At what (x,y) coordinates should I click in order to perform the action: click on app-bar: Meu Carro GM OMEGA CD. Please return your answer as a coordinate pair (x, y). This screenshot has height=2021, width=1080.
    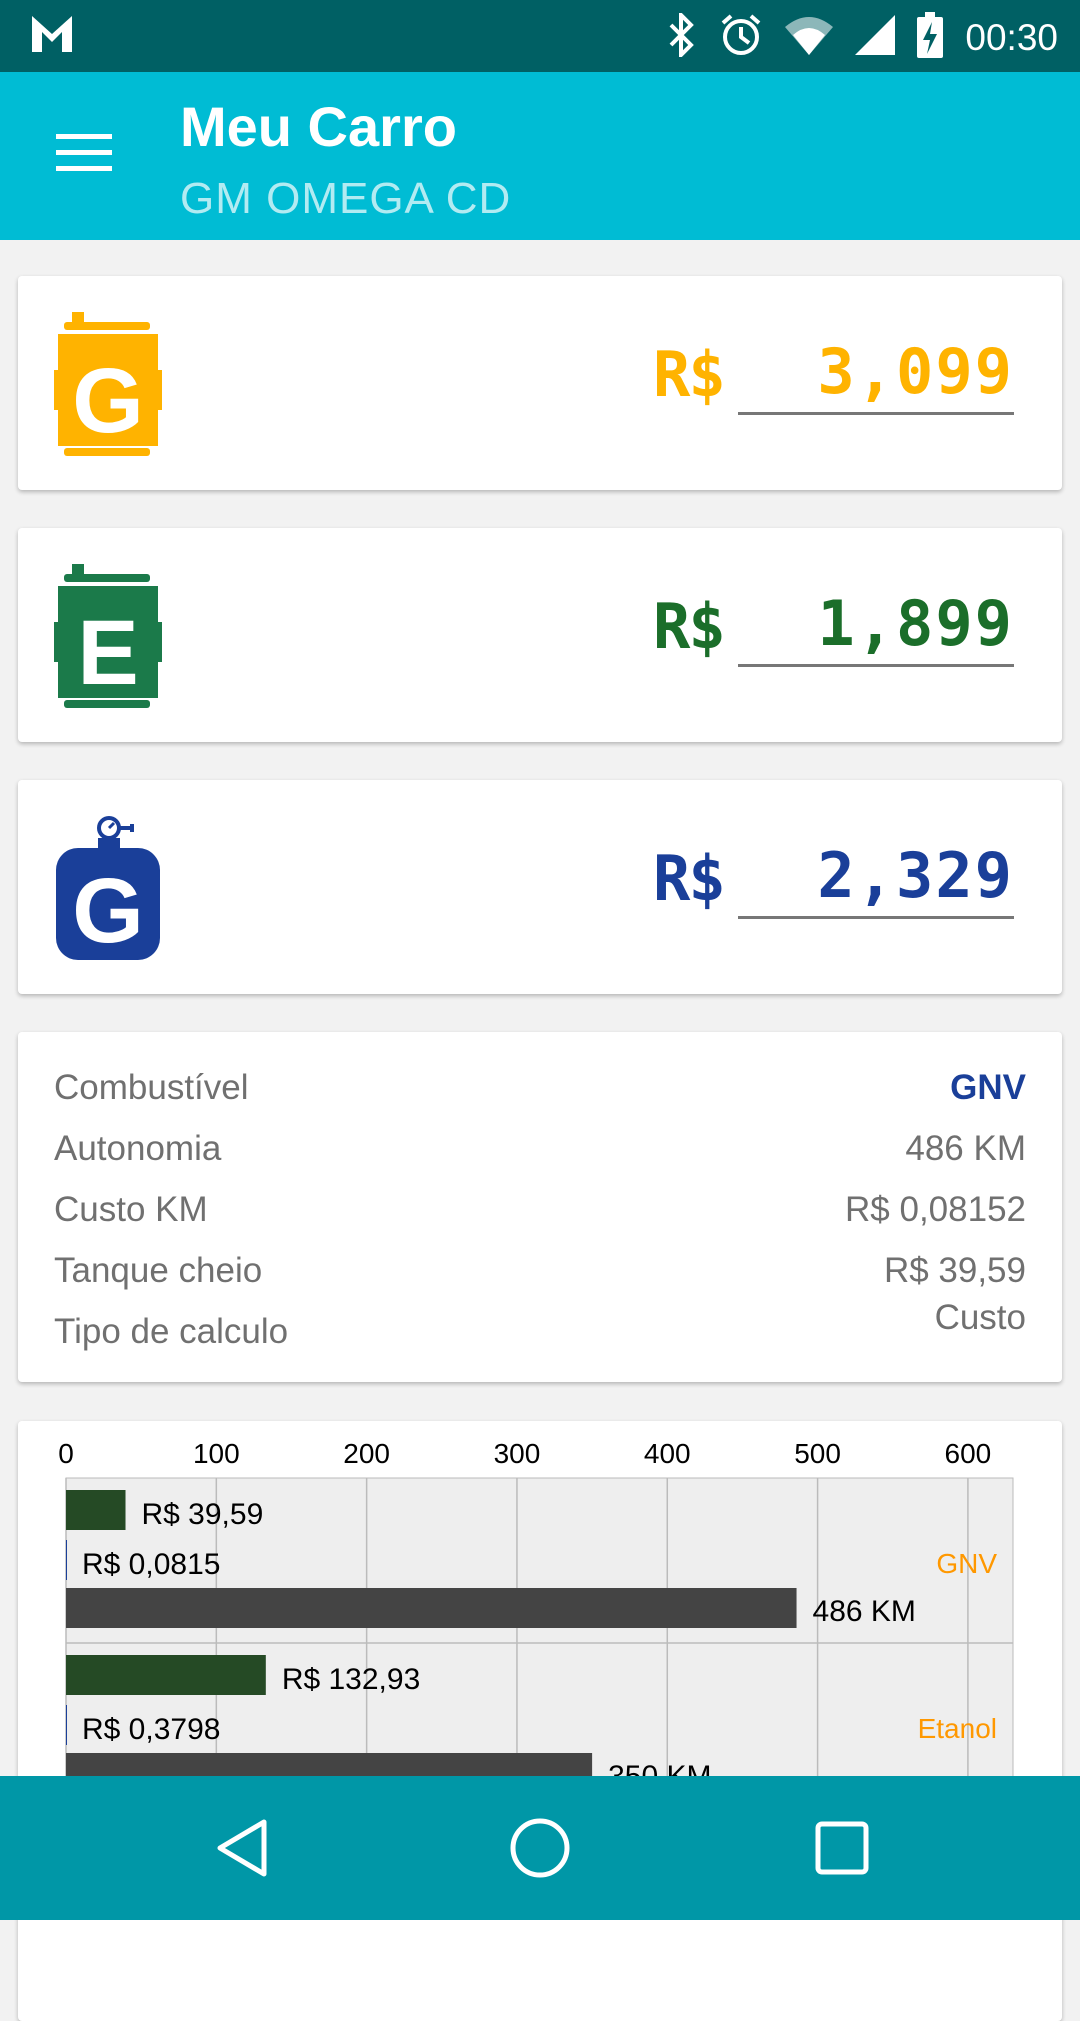
    Looking at the image, I should click on (540, 156).